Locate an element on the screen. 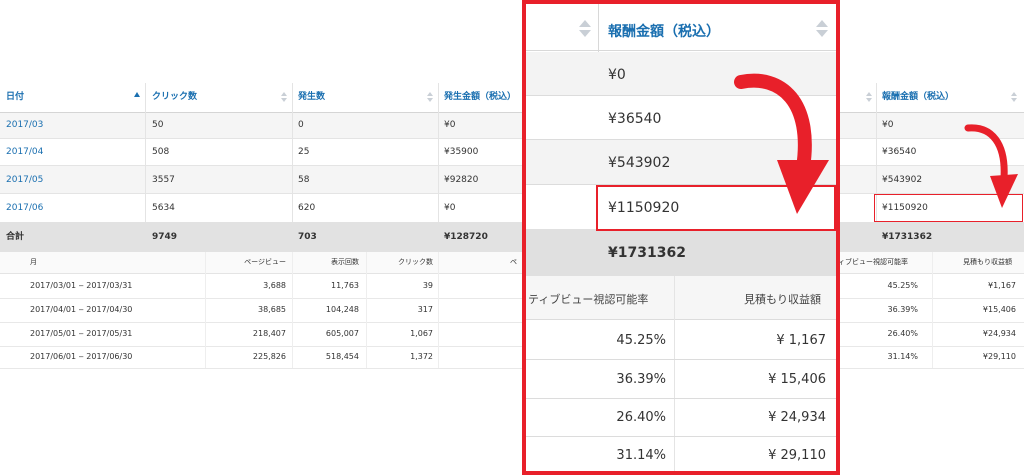 This screenshot has height=475, width=1024. pv-cell: 38,685 is located at coordinates (272, 309).